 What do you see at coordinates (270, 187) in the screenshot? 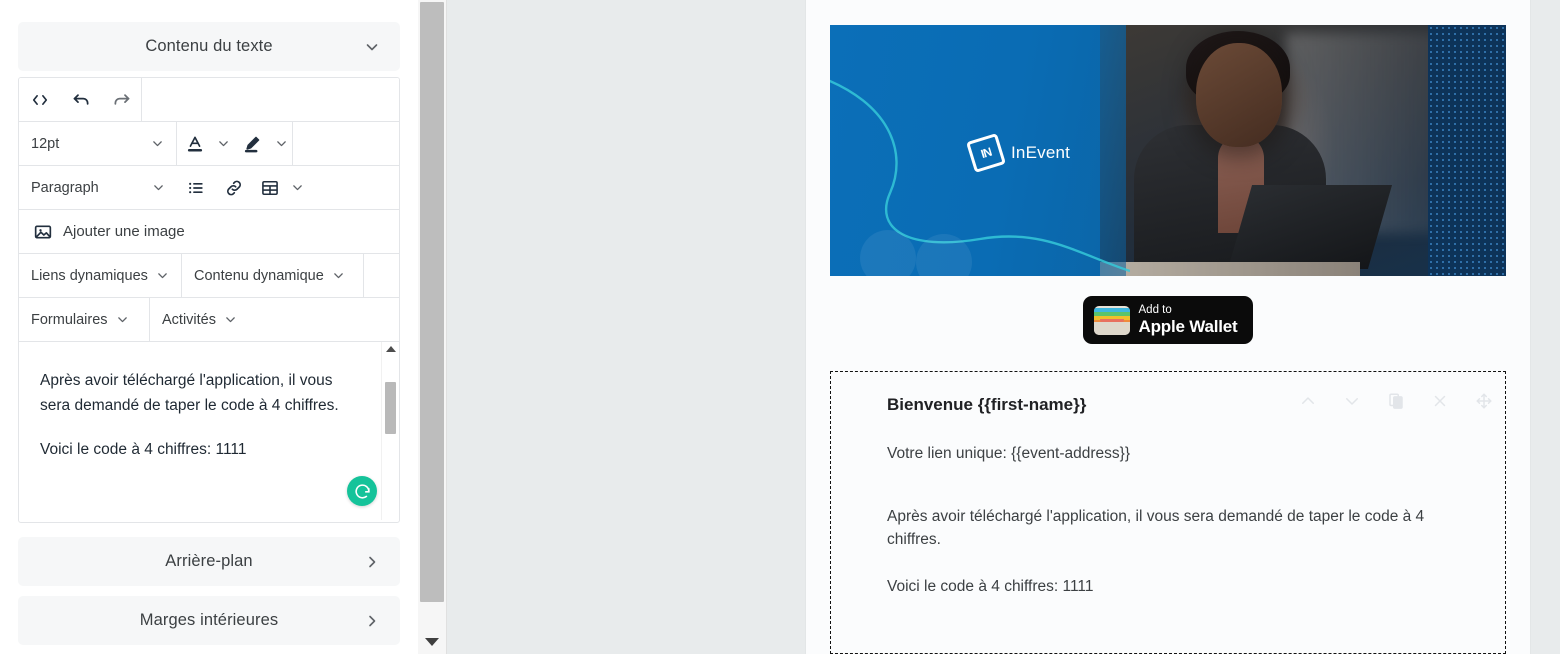
I see `table-icon` at bounding box center [270, 187].